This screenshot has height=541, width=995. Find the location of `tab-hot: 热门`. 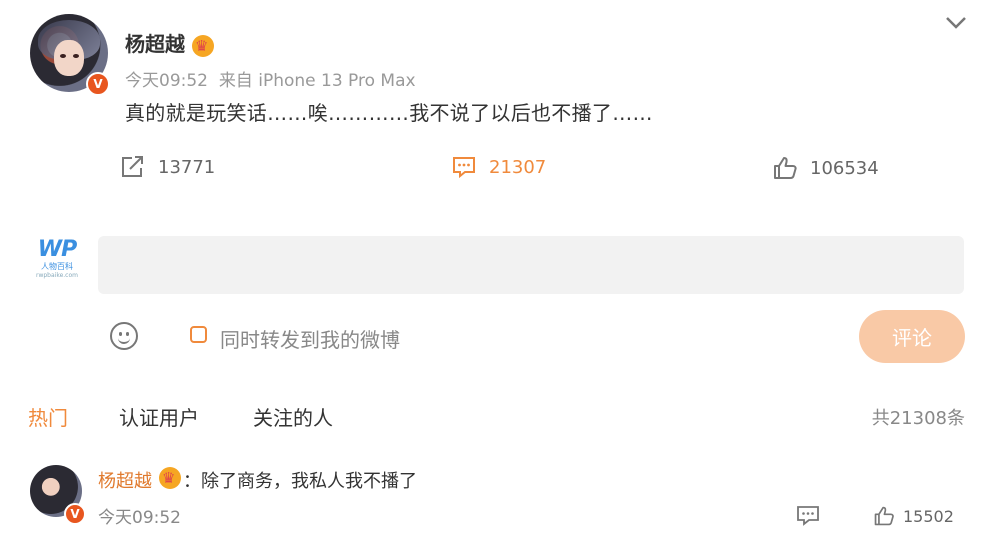

tab-hot: 热门 is located at coordinates (48, 416).